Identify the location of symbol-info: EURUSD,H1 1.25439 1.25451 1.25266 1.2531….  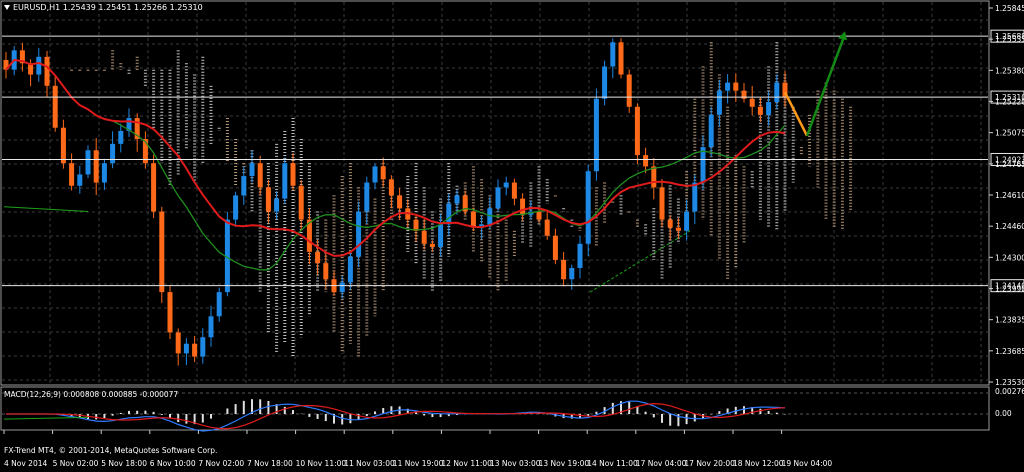
(108, 7).